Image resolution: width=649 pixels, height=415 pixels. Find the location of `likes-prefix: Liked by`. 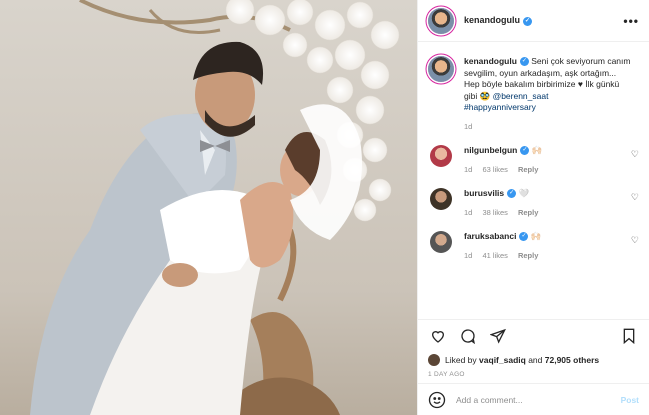

likes-prefix: Liked by is located at coordinates (461, 360).